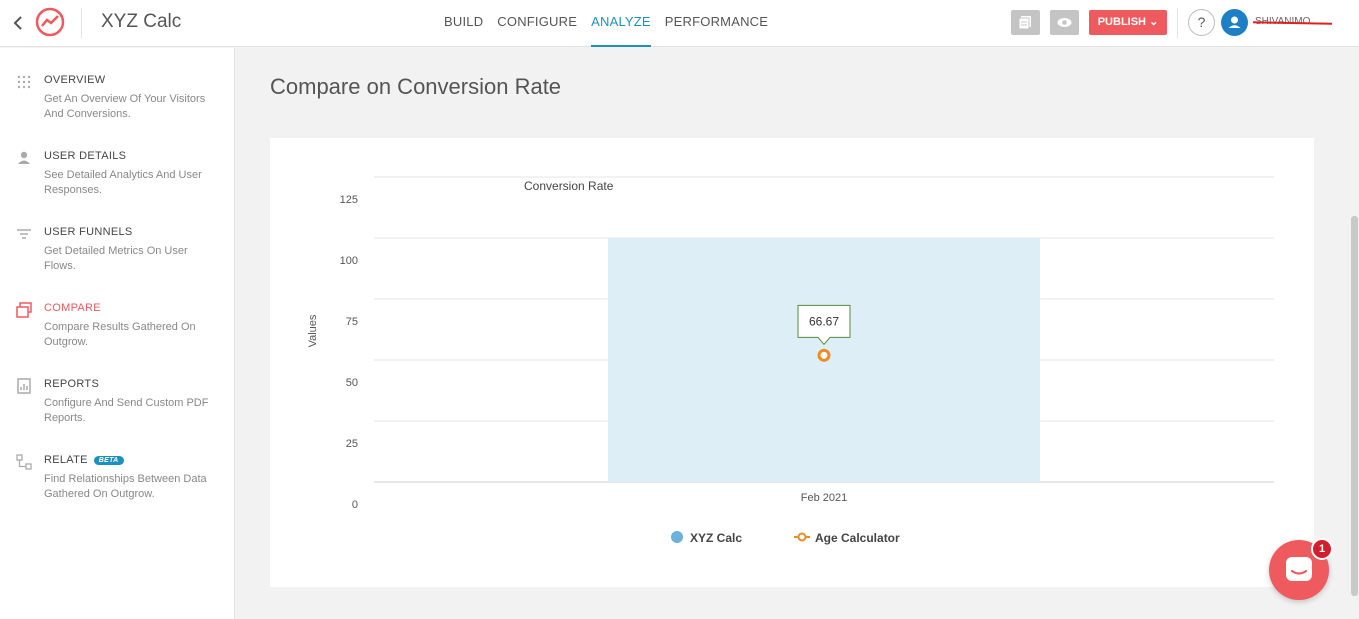  What do you see at coordinates (24, 82) in the screenshot?
I see `grid-icon` at bounding box center [24, 82].